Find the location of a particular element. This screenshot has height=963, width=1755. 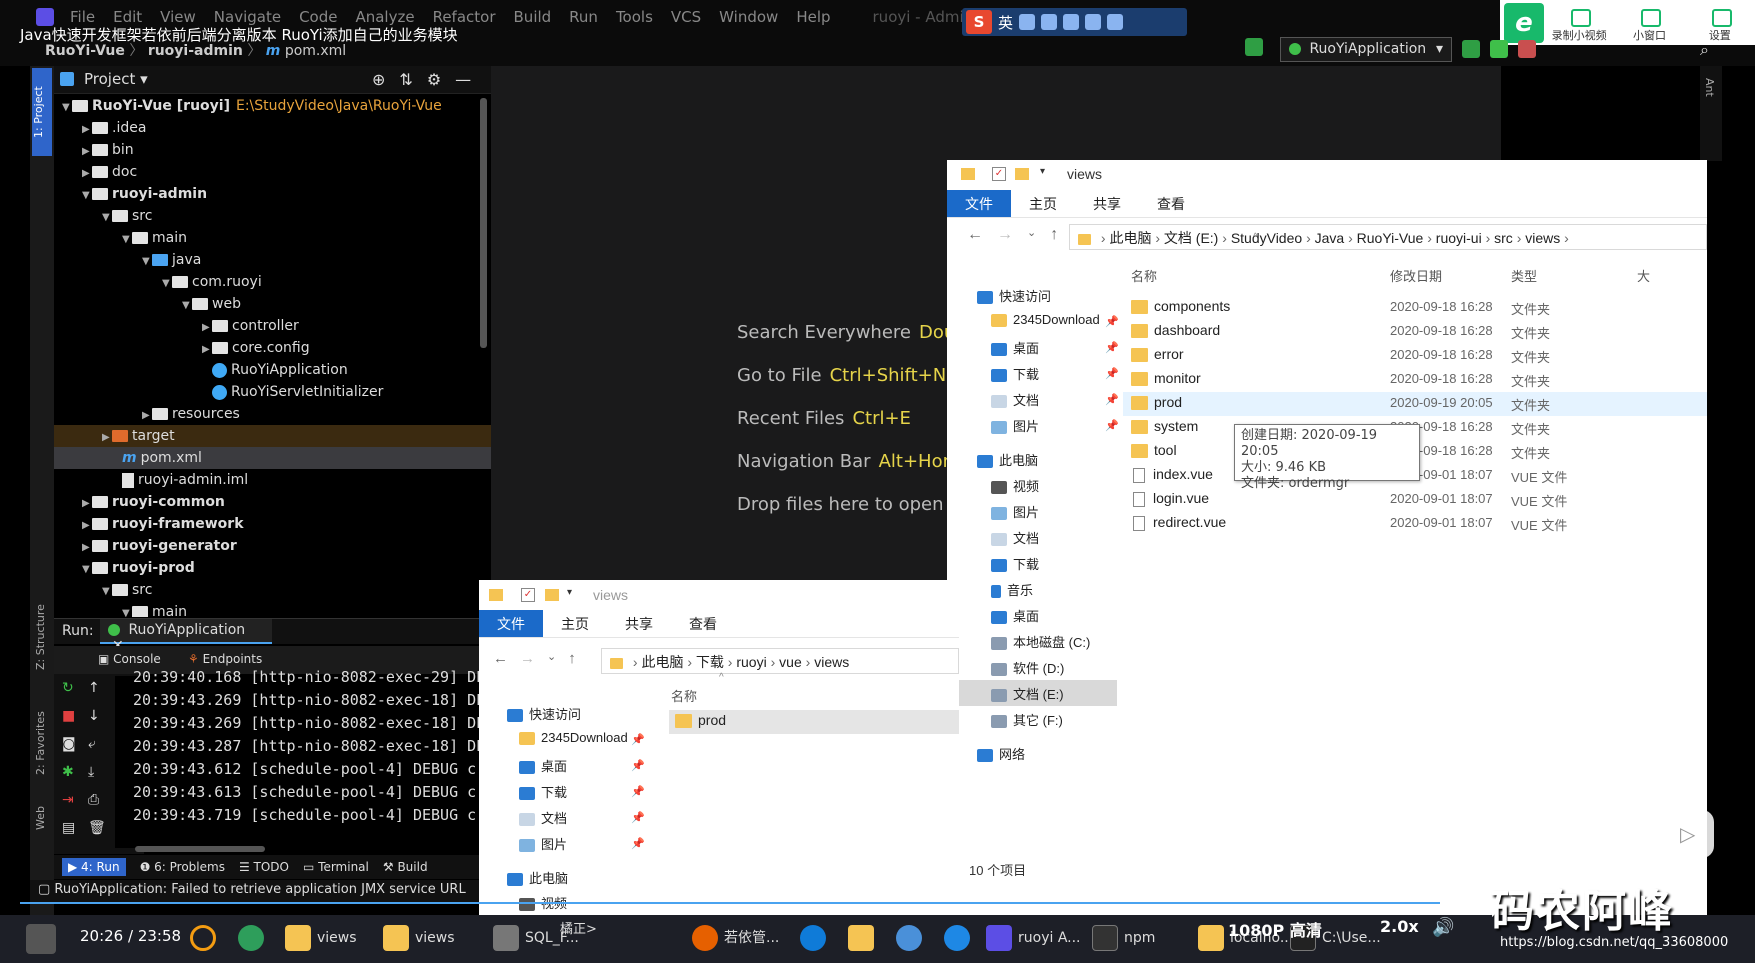

start-button-icon is located at coordinates (41, 939).